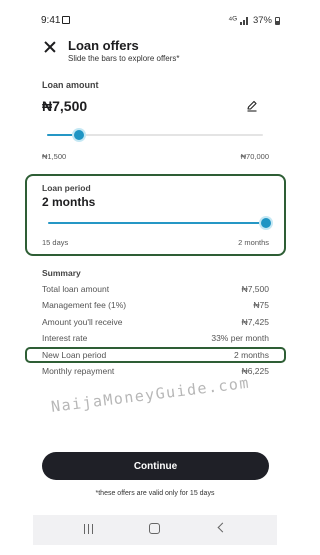 The width and height of the screenshot is (320, 555). What do you see at coordinates (155, 135) in the screenshot?
I see `loan-amount-slider` at bounding box center [155, 135].